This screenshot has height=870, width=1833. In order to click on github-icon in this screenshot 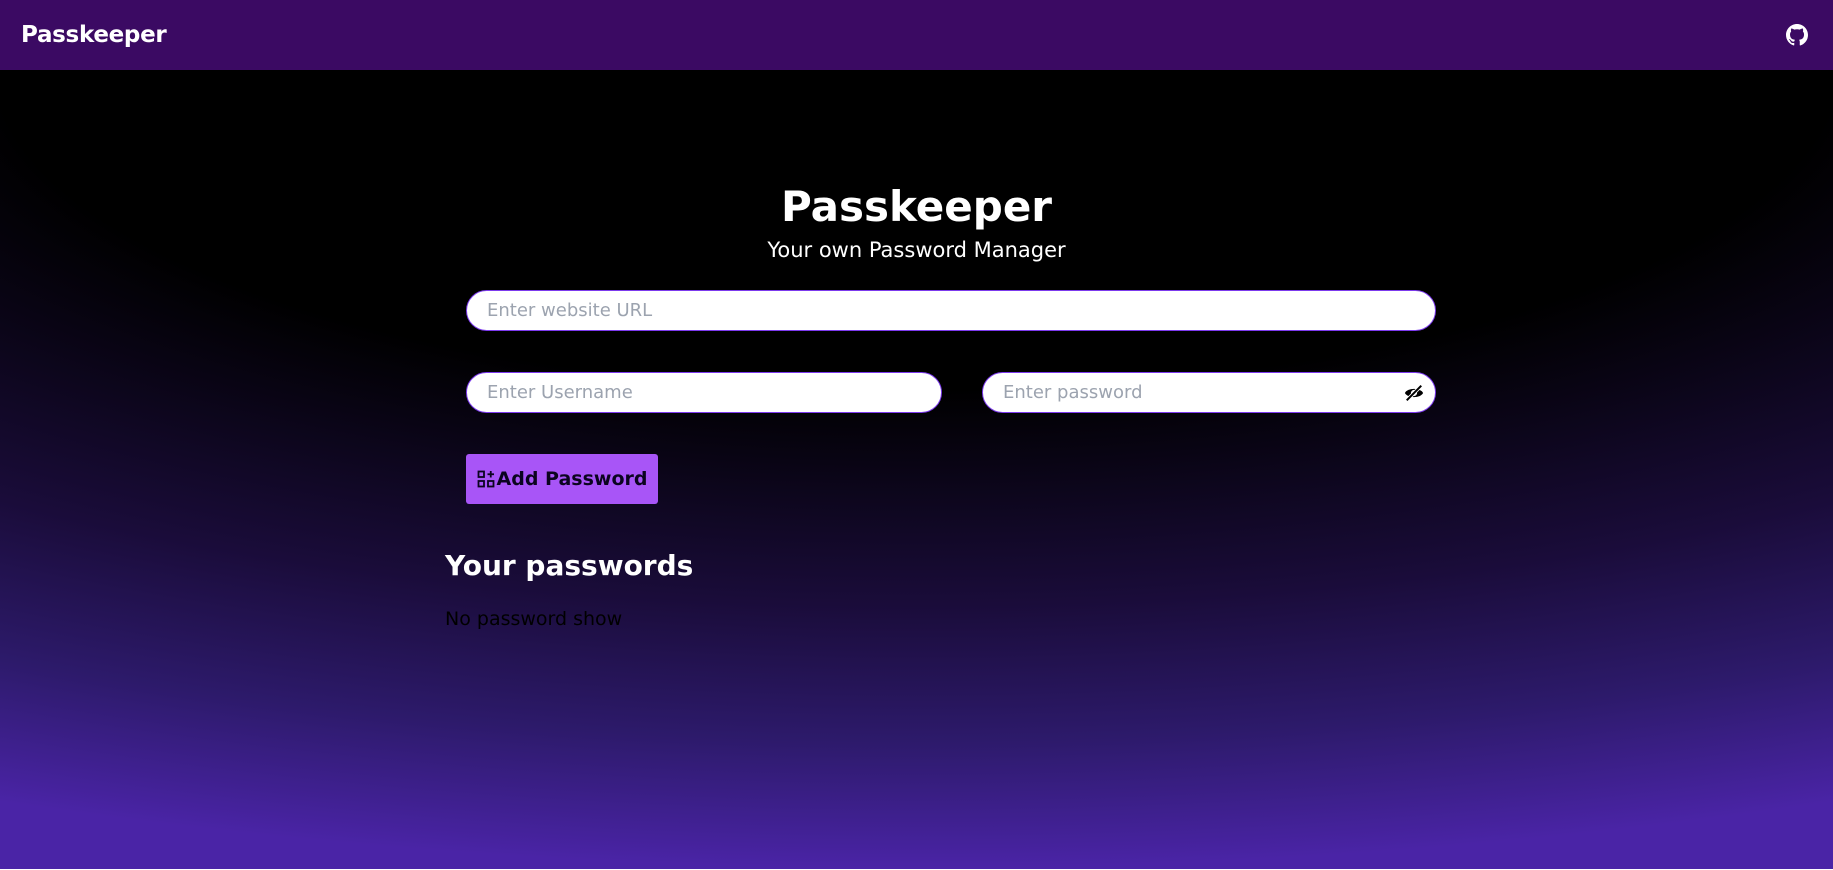, I will do `click(1797, 35)`.